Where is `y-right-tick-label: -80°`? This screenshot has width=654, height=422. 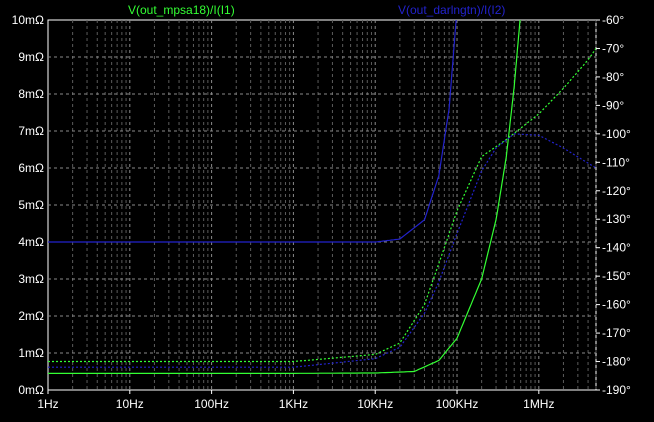 y-right-tick-label: -80° is located at coordinates (613, 77).